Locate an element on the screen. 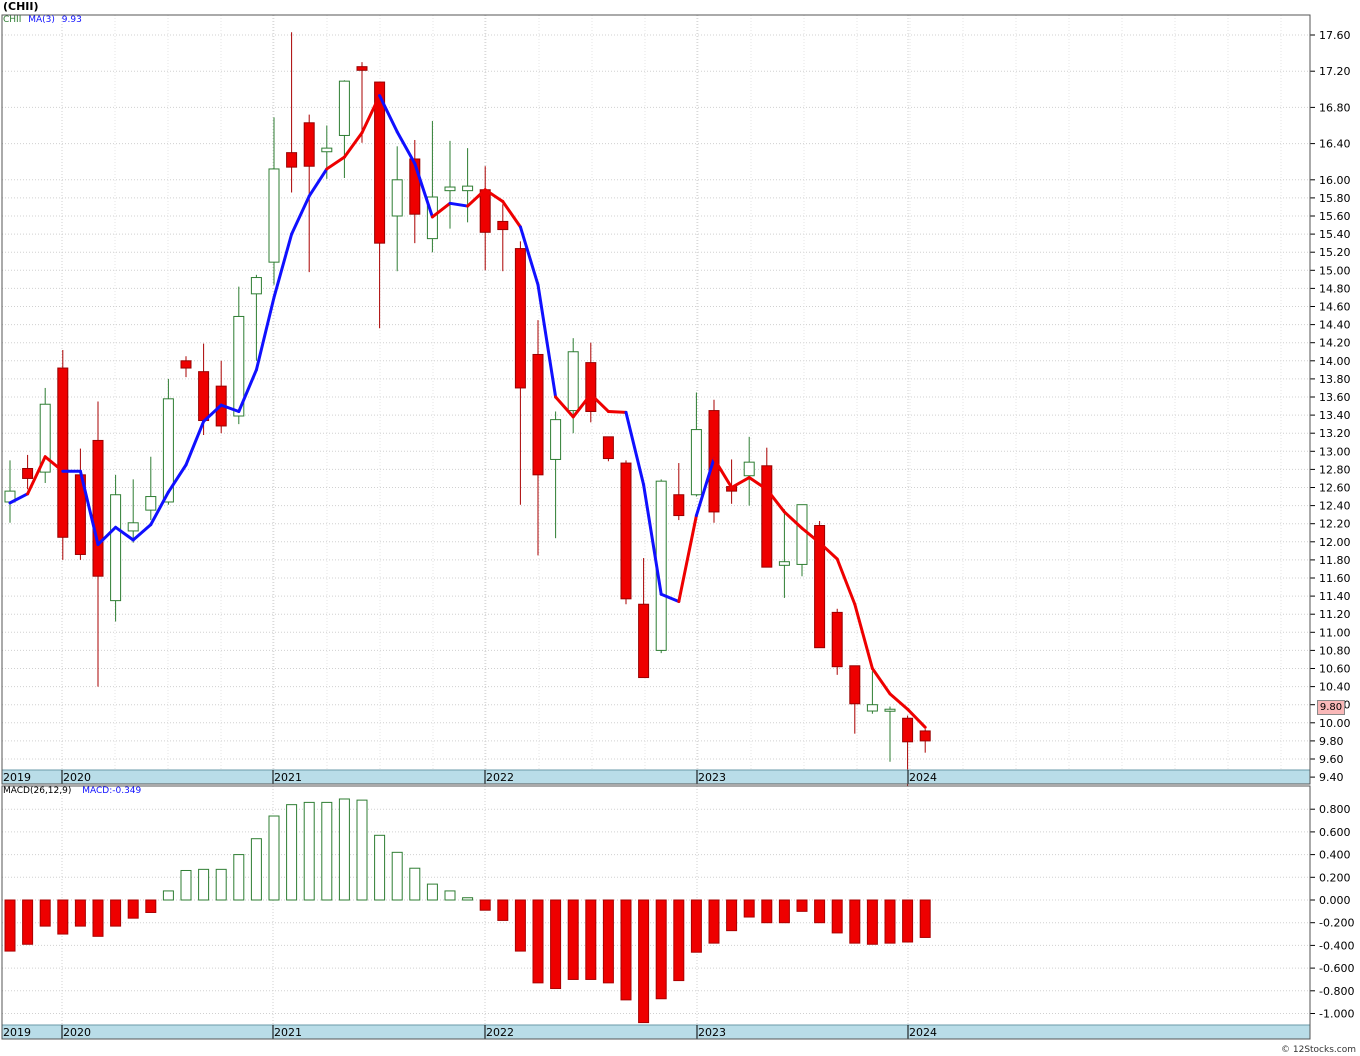 This screenshot has width=1360, height=1056. price-x-label: 2024 is located at coordinates (923, 777).